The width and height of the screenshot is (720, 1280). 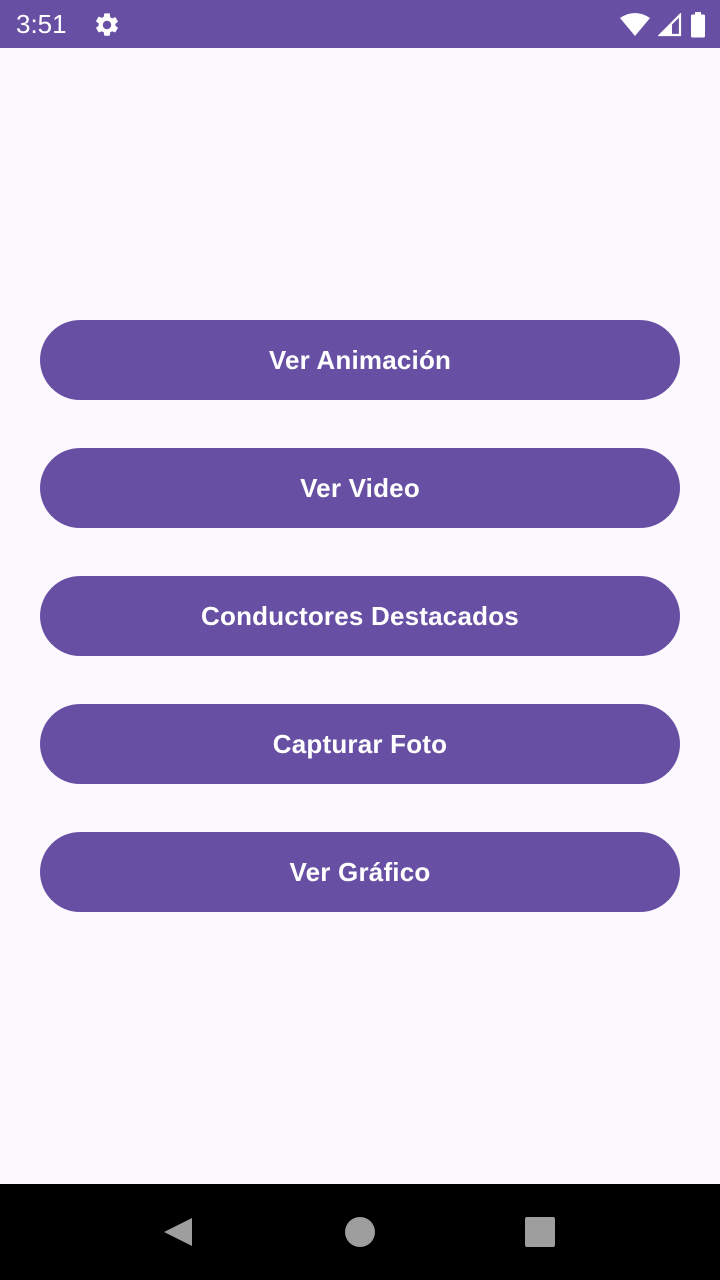 I want to click on ver-grafico-button: Ver Gráfico, so click(x=360, y=872).